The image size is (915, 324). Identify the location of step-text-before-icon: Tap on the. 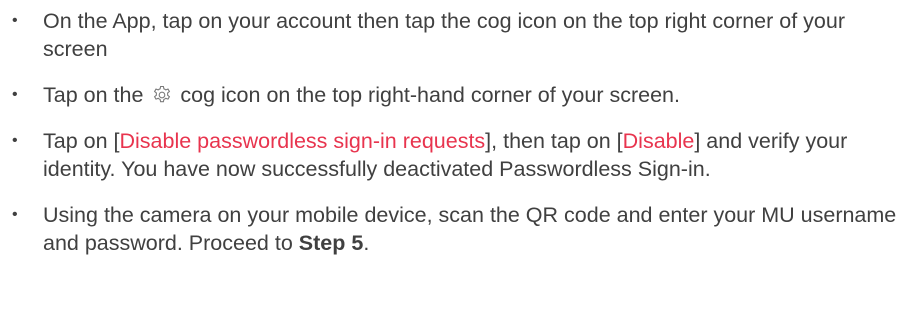
(93, 95).